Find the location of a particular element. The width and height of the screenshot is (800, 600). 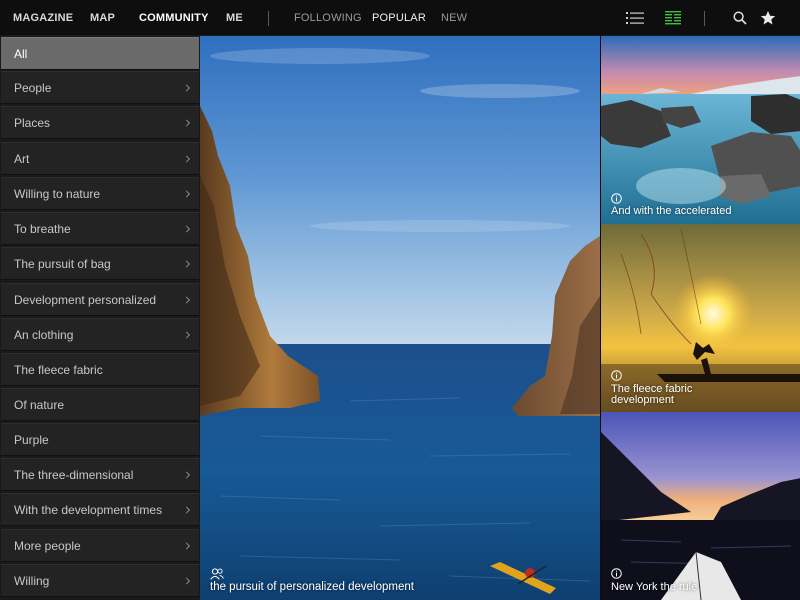

sidebar-item-an-clothing: An clothing is located at coordinates (100, 334).